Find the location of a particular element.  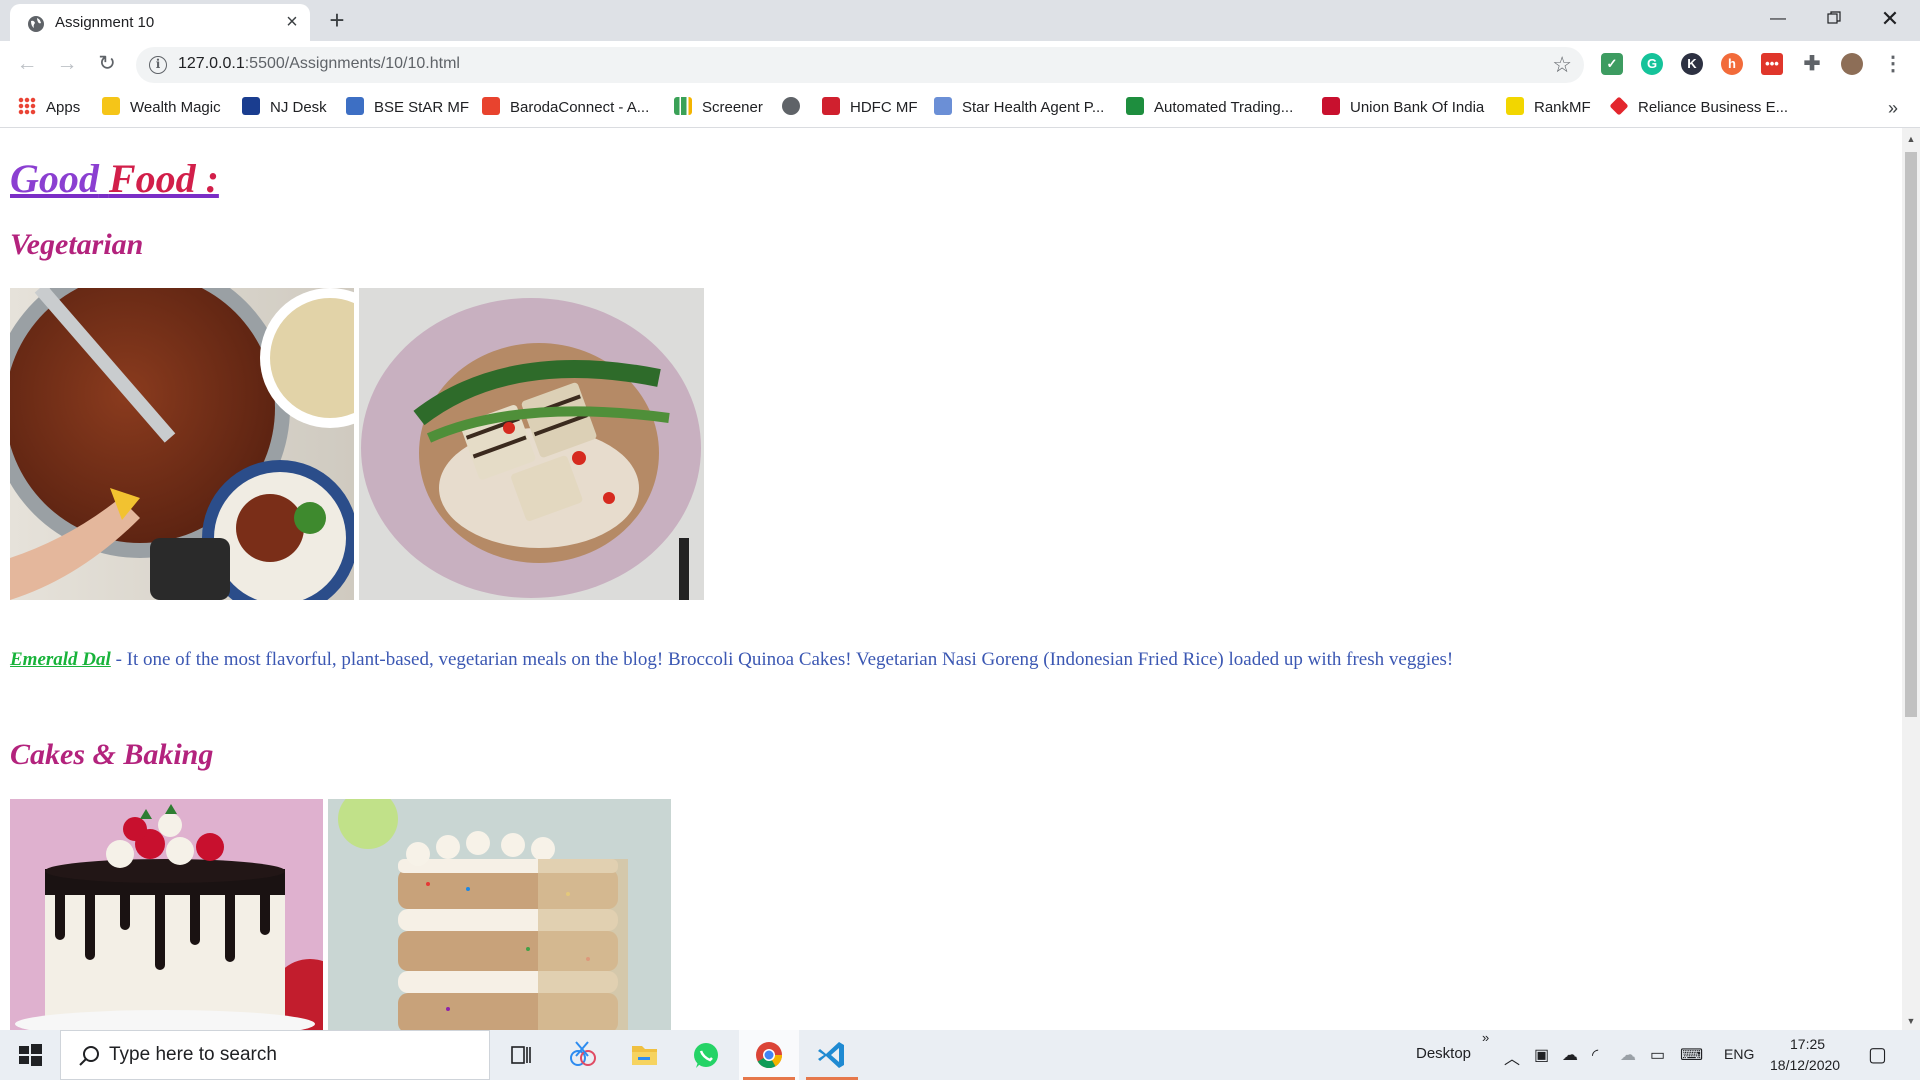

notification-center-icon: ▢ is located at coordinates (1877, 1054).